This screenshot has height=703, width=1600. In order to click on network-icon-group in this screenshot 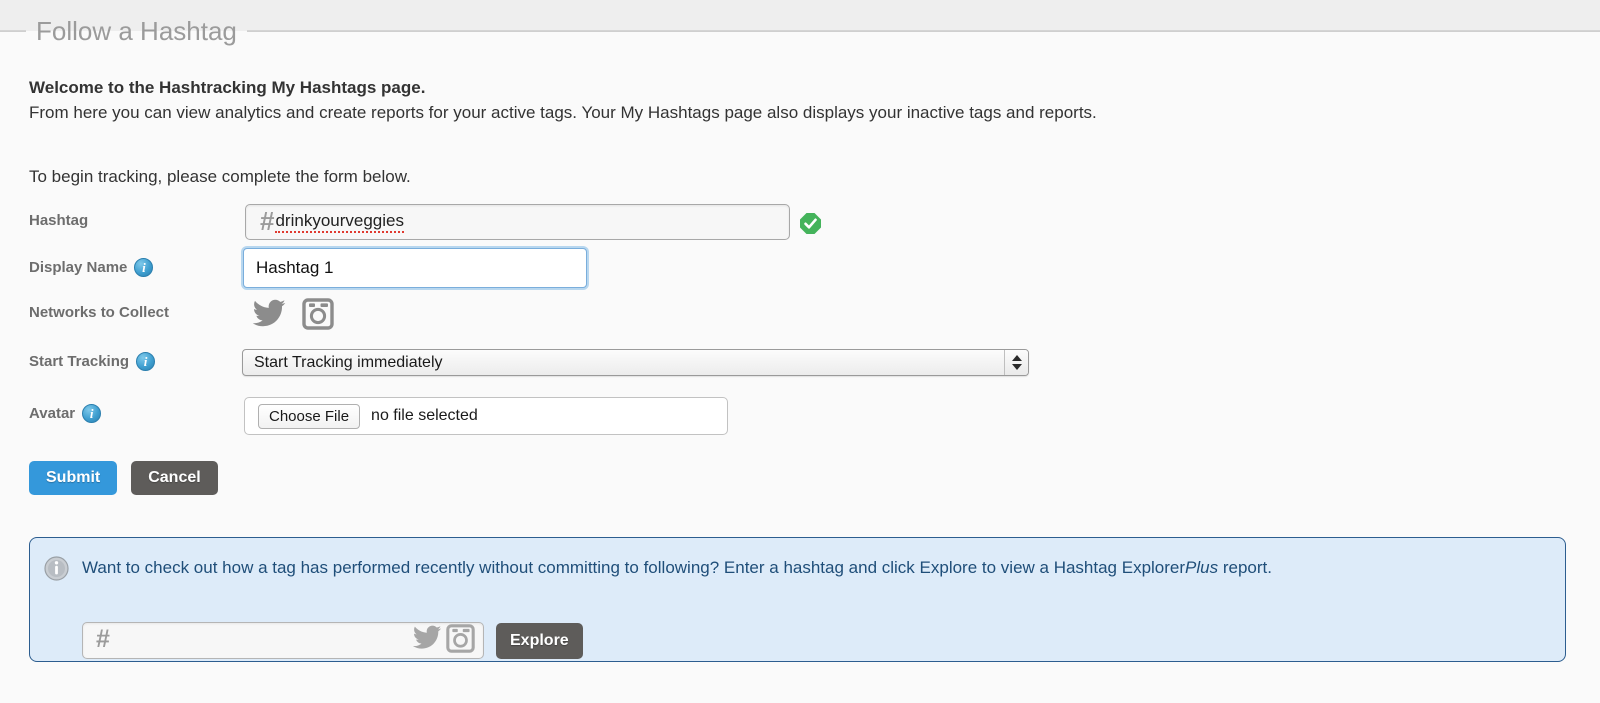, I will do `click(293, 316)`.